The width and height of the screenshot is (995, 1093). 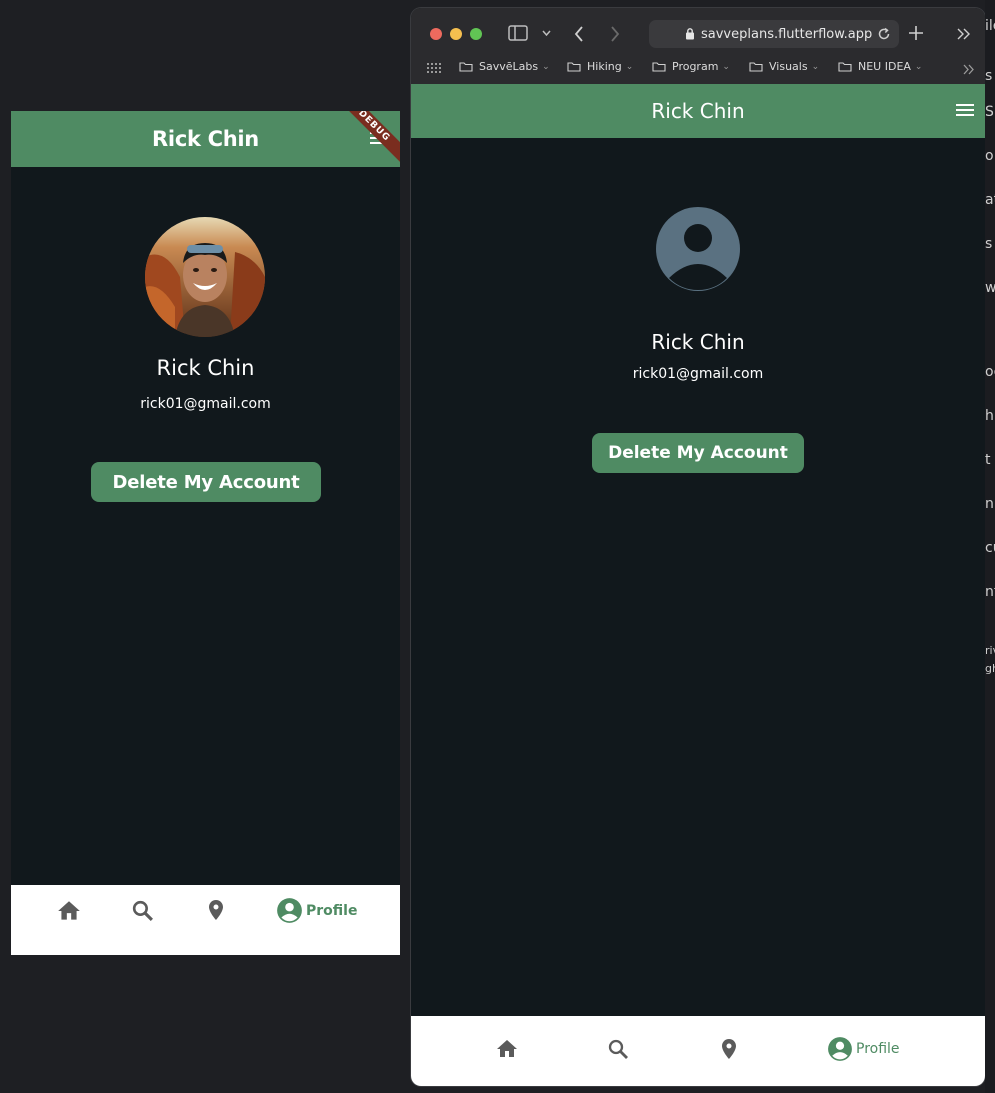 I want to click on minimize-window-button, so click(x=456, y=34).